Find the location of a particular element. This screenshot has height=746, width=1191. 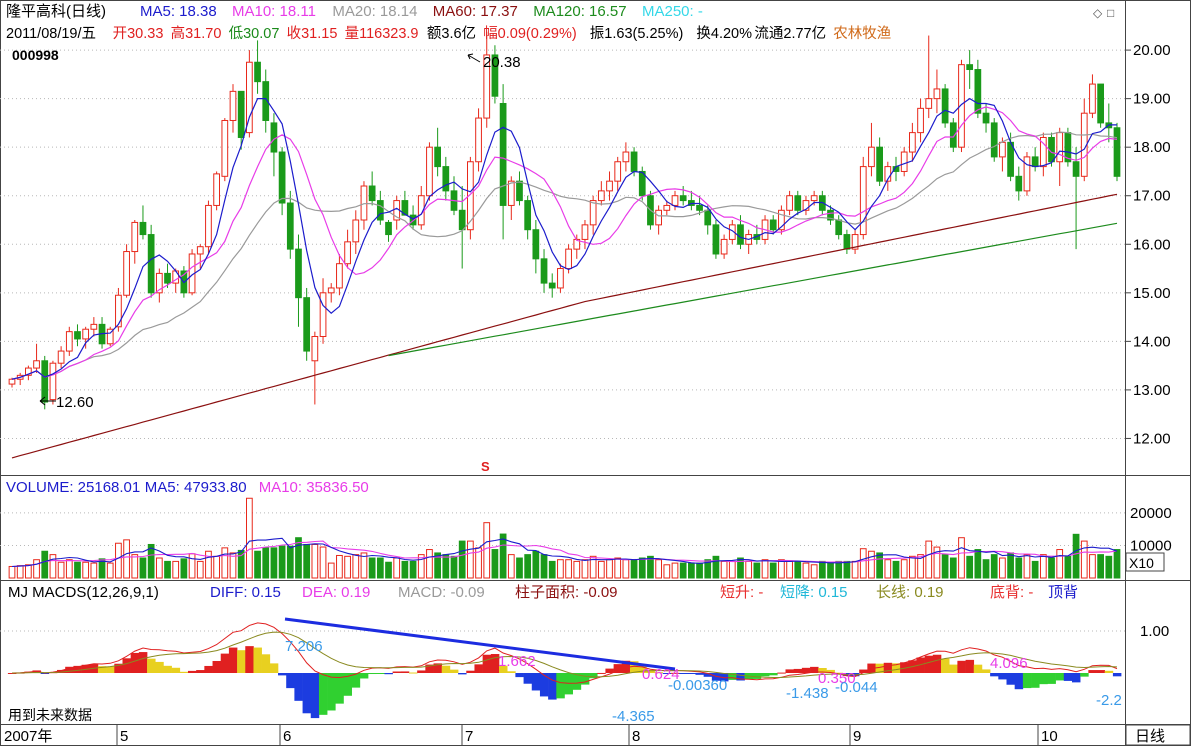

macd-legend-item: MJ MACDS(12,26,9,1) is located at coordinates (83, 592).